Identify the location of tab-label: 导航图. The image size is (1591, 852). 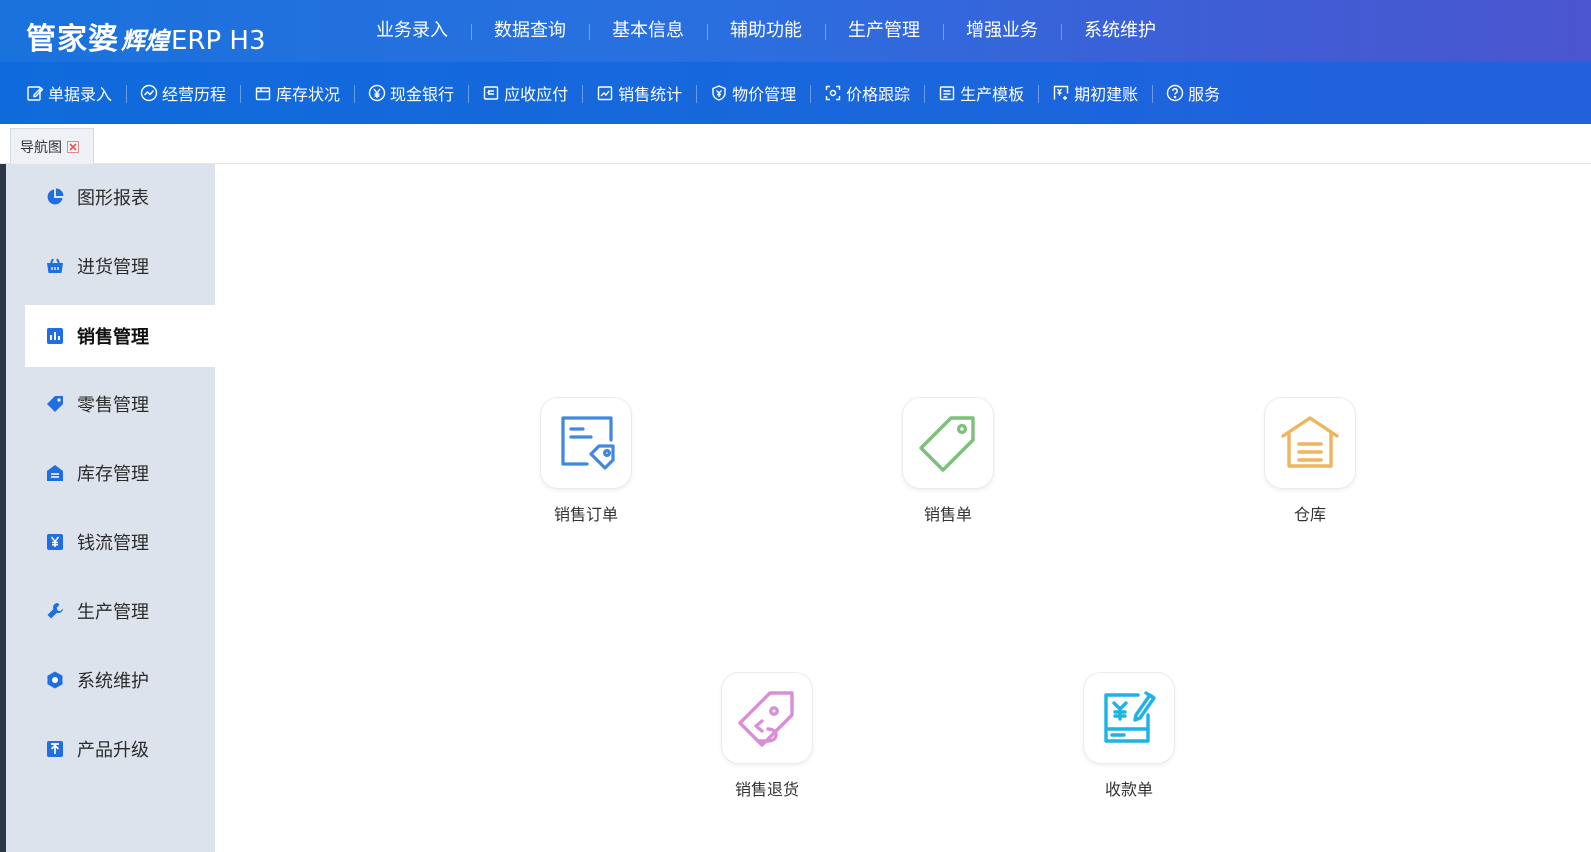
(41, 147).